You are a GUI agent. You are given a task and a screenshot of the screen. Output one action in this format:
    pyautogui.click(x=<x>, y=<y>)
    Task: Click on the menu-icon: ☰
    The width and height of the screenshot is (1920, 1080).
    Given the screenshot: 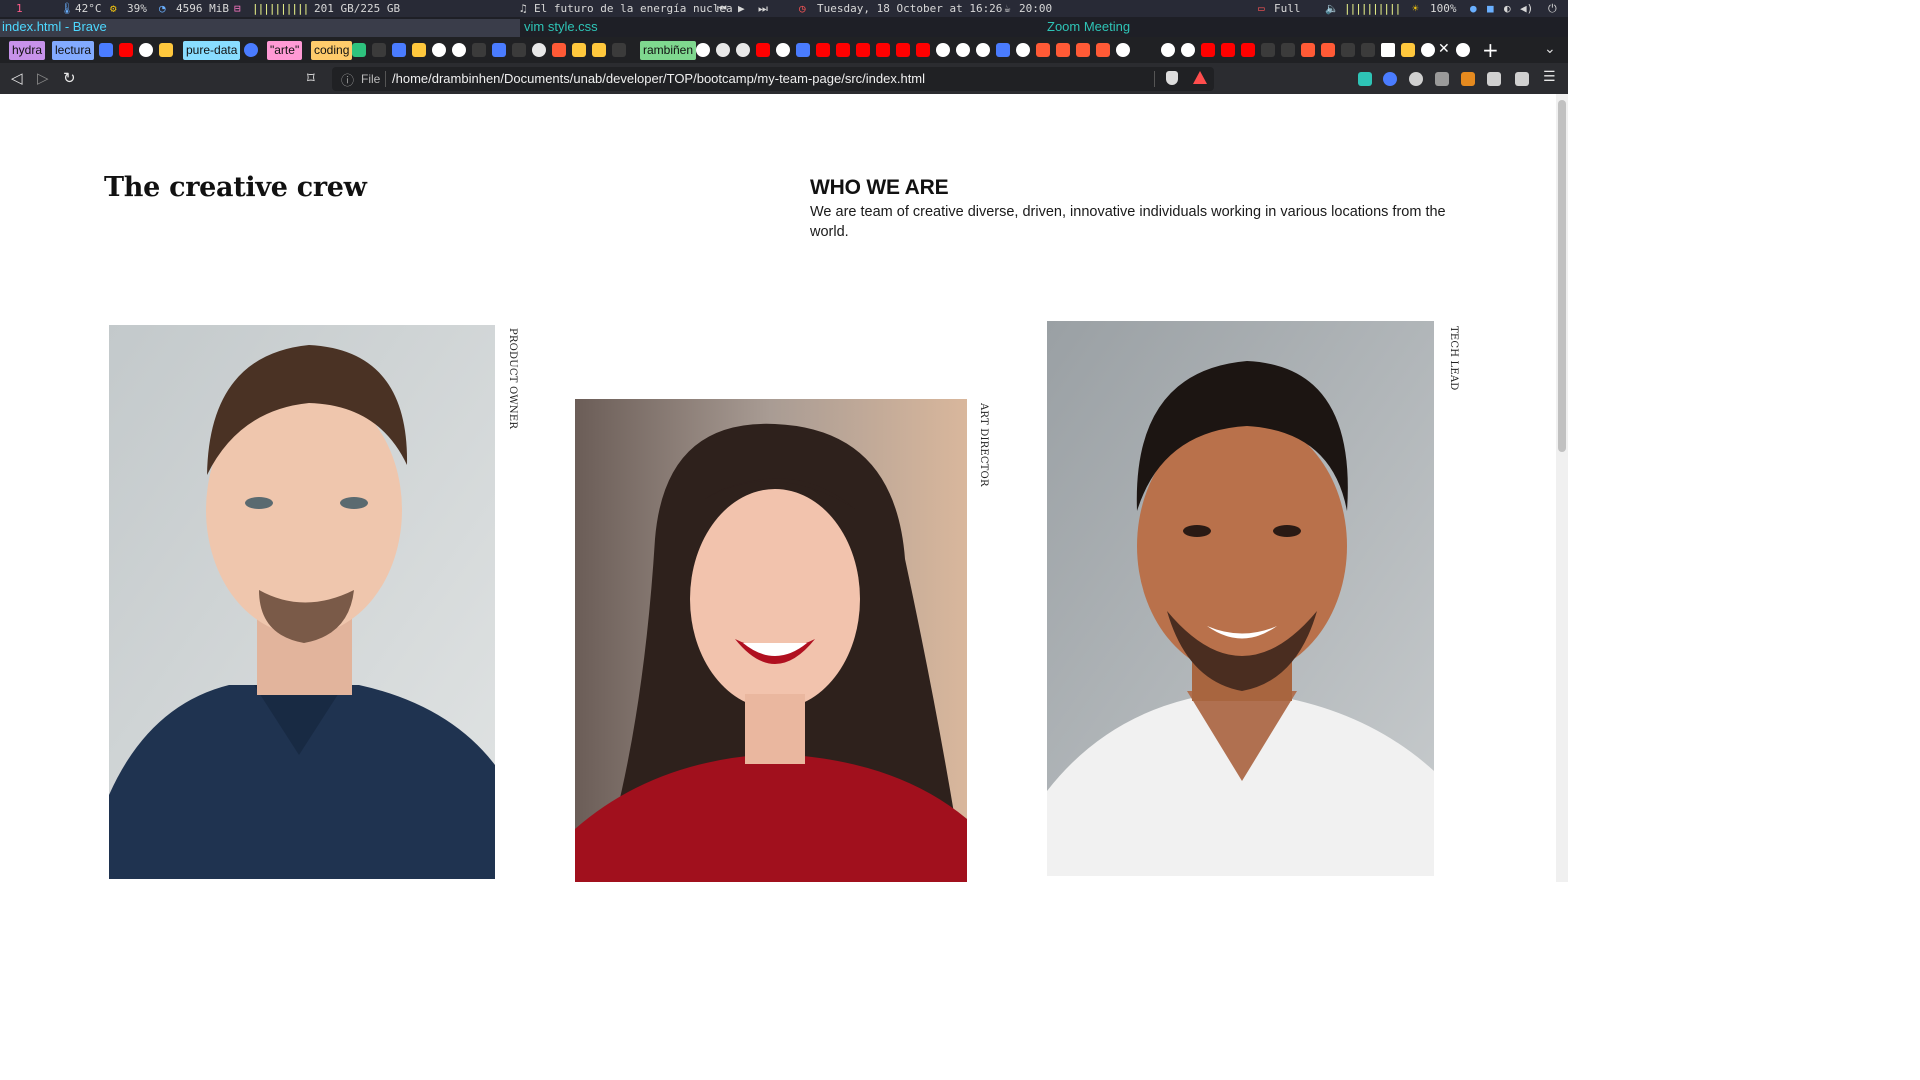 What is the action you would take?
    pyautogui.click(x=1549, y=77)
    